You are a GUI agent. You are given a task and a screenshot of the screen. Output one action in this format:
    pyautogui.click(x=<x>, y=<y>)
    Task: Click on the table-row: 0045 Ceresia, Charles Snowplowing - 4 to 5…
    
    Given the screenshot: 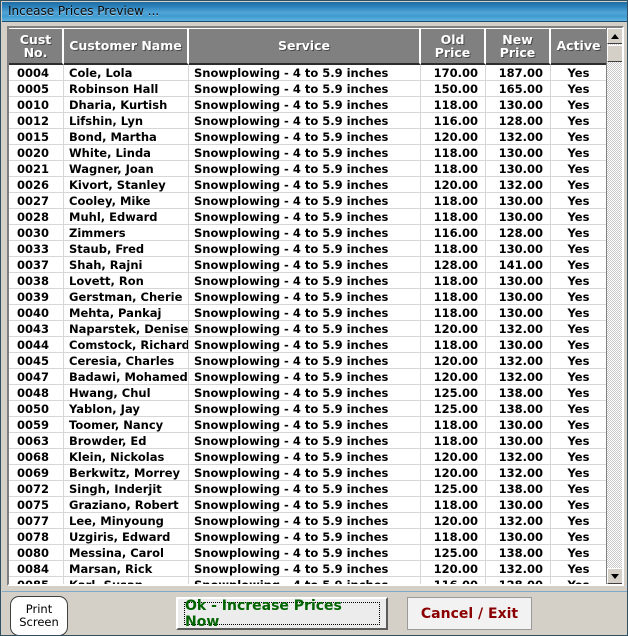 What is the action you would take?
    pyautogui.click(x=307, y=361)
    